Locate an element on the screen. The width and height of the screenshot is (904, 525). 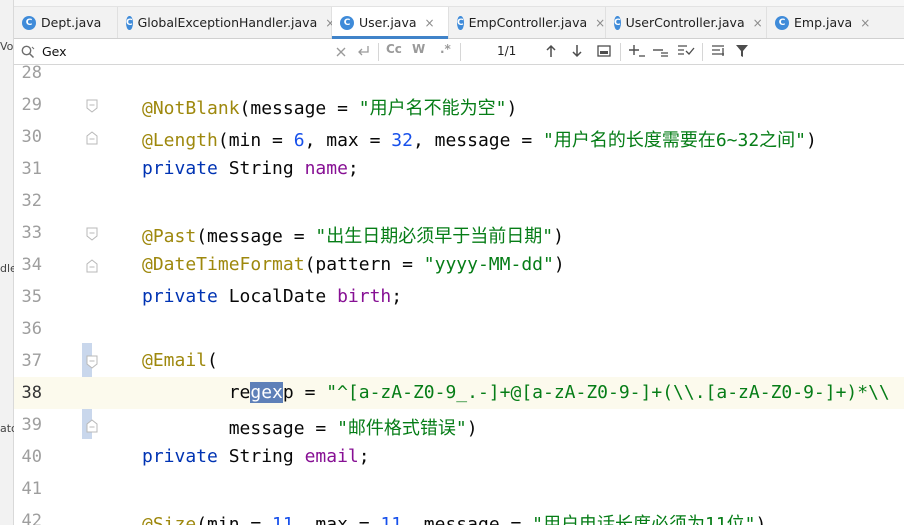
tab-label: UserController.java is located at coordinates (685, 22).